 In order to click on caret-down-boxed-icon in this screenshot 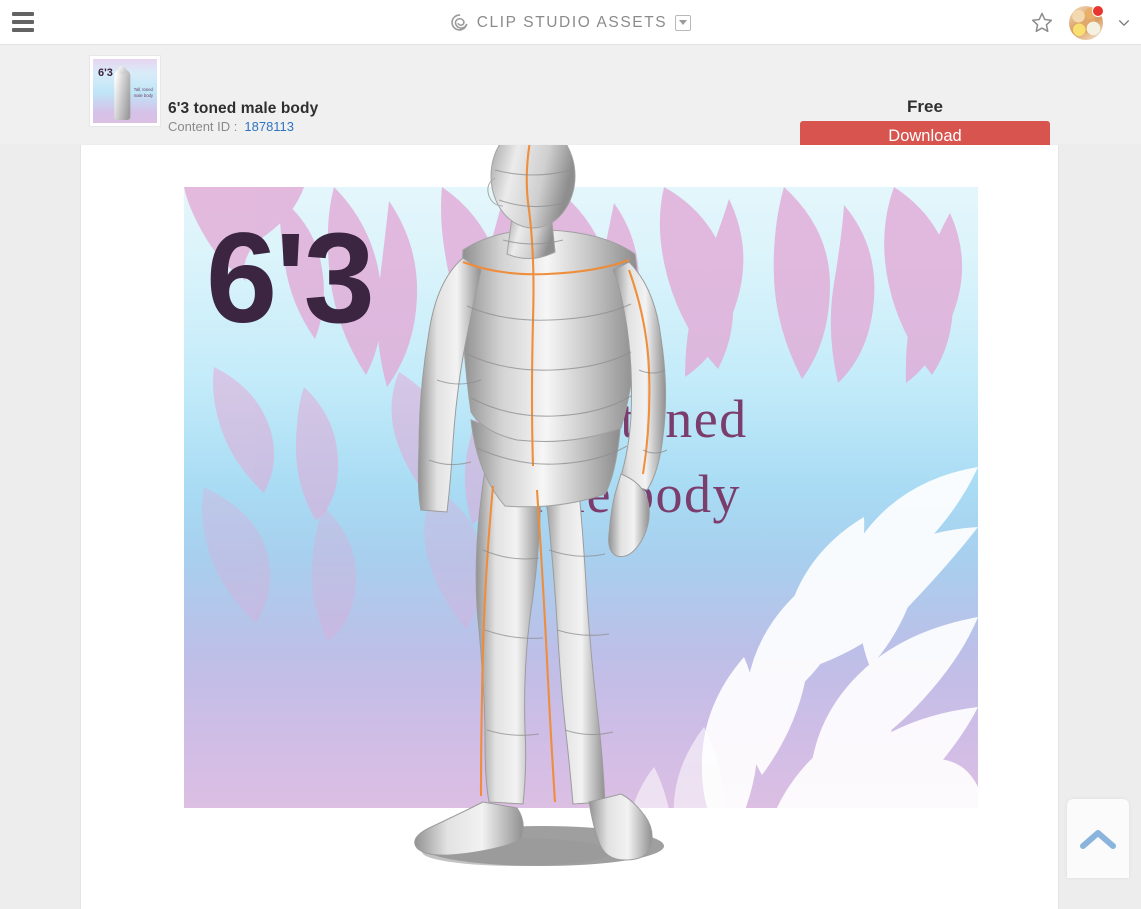, I will do `click(683, 22)`.